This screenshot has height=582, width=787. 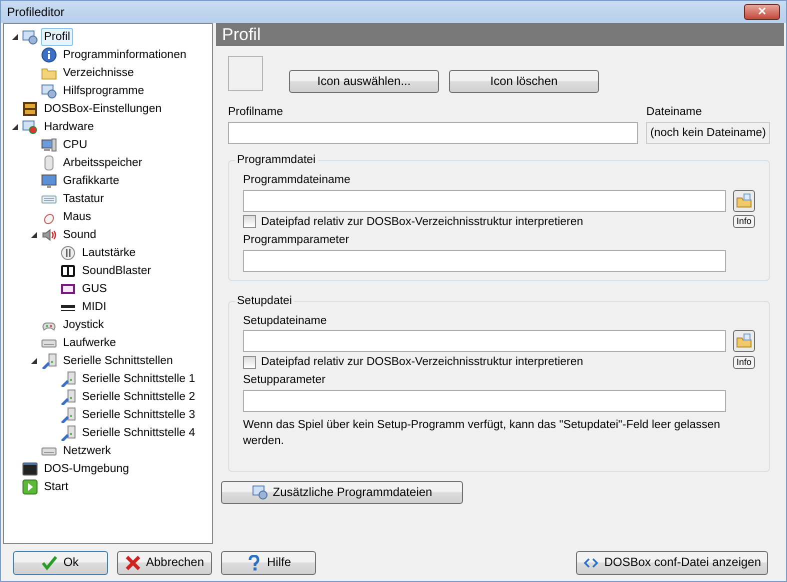 I want to click on tree-item: Hardware, so click(x=69, y=127).